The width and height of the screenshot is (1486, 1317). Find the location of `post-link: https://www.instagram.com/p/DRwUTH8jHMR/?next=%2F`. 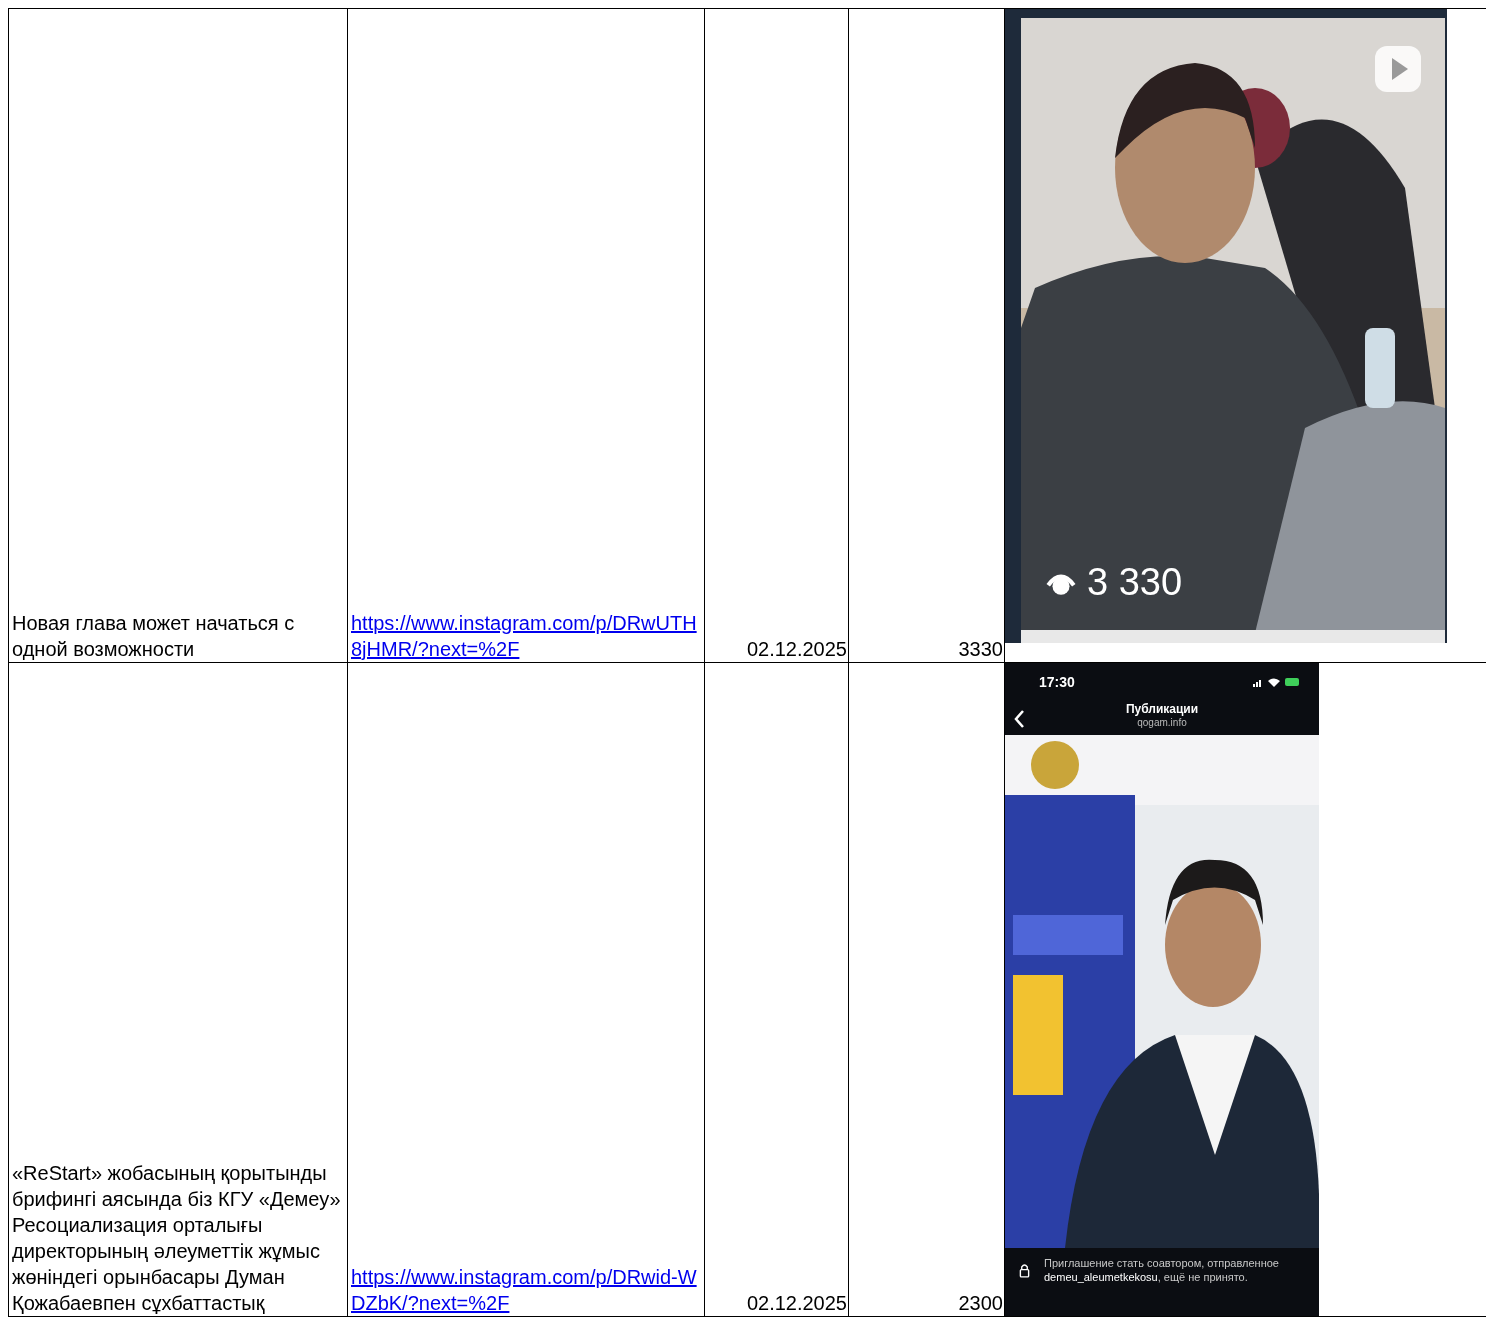

post-link: https://www.instagram.com/p/DRwUTH8jHMR/?next=%2F is located at coordinates (527, 636).